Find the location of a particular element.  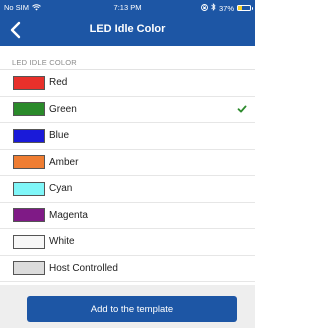

section-header: LED IDLE COLOR is located at coordinates (44, 62).